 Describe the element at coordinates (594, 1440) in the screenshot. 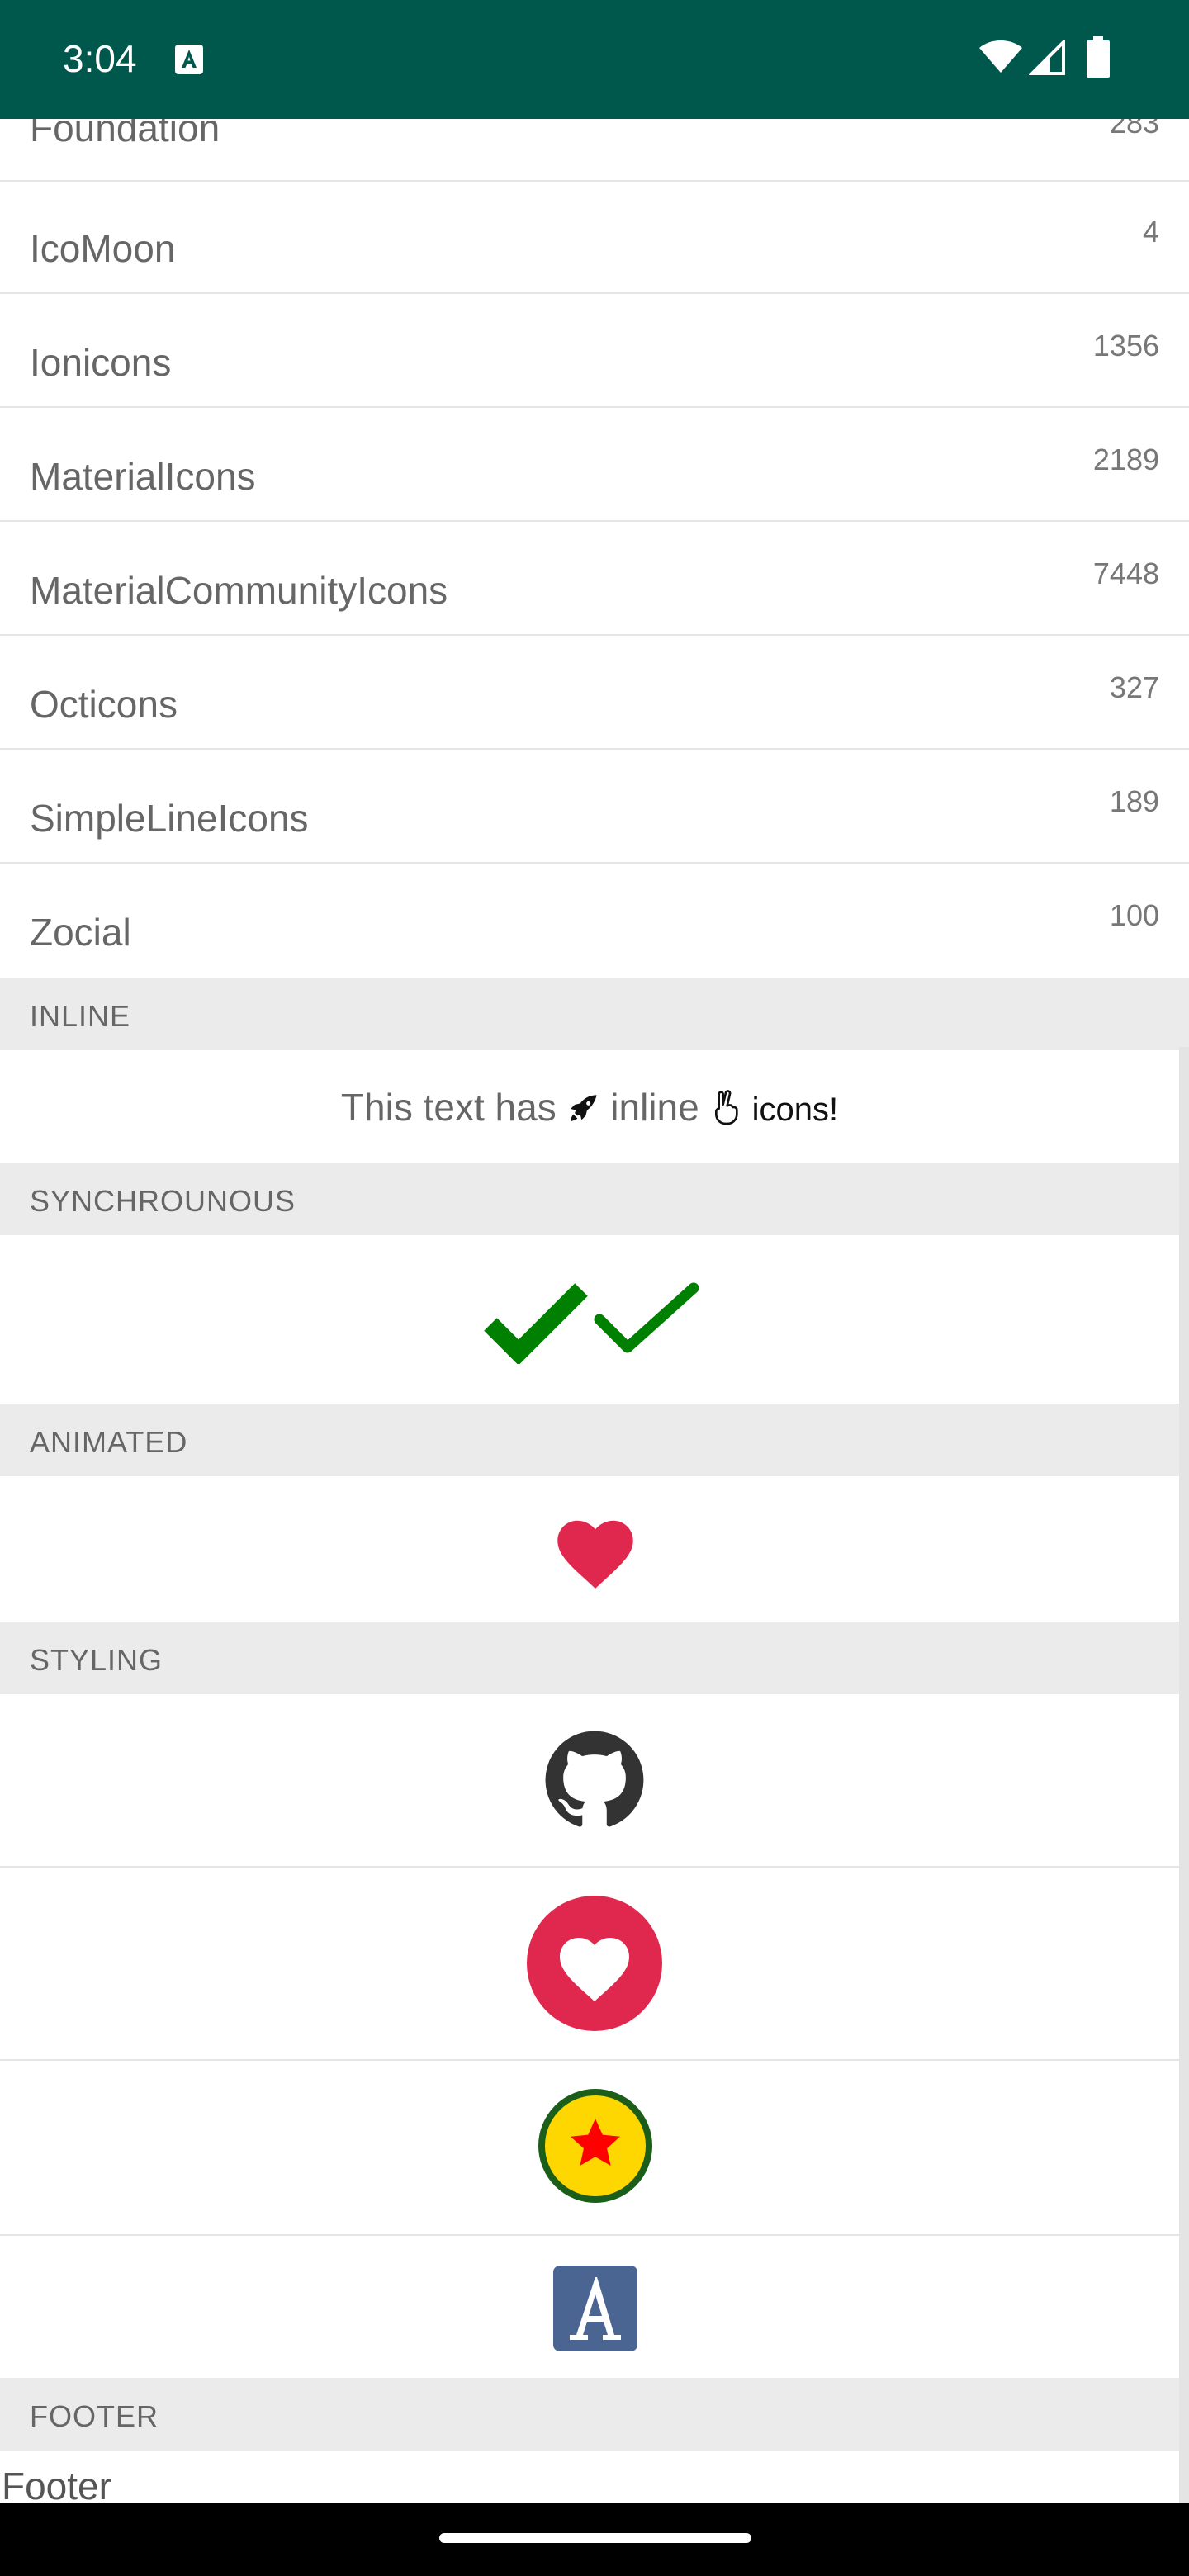

I see `section-header-animated: ANIMATED` at that location.